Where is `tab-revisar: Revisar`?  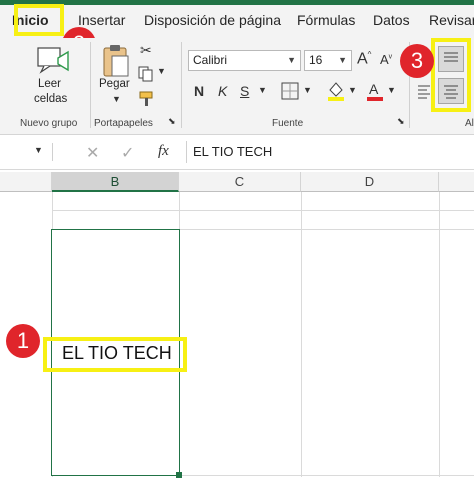
tab-revisar: Revisar is located at coordinates (451, 20).